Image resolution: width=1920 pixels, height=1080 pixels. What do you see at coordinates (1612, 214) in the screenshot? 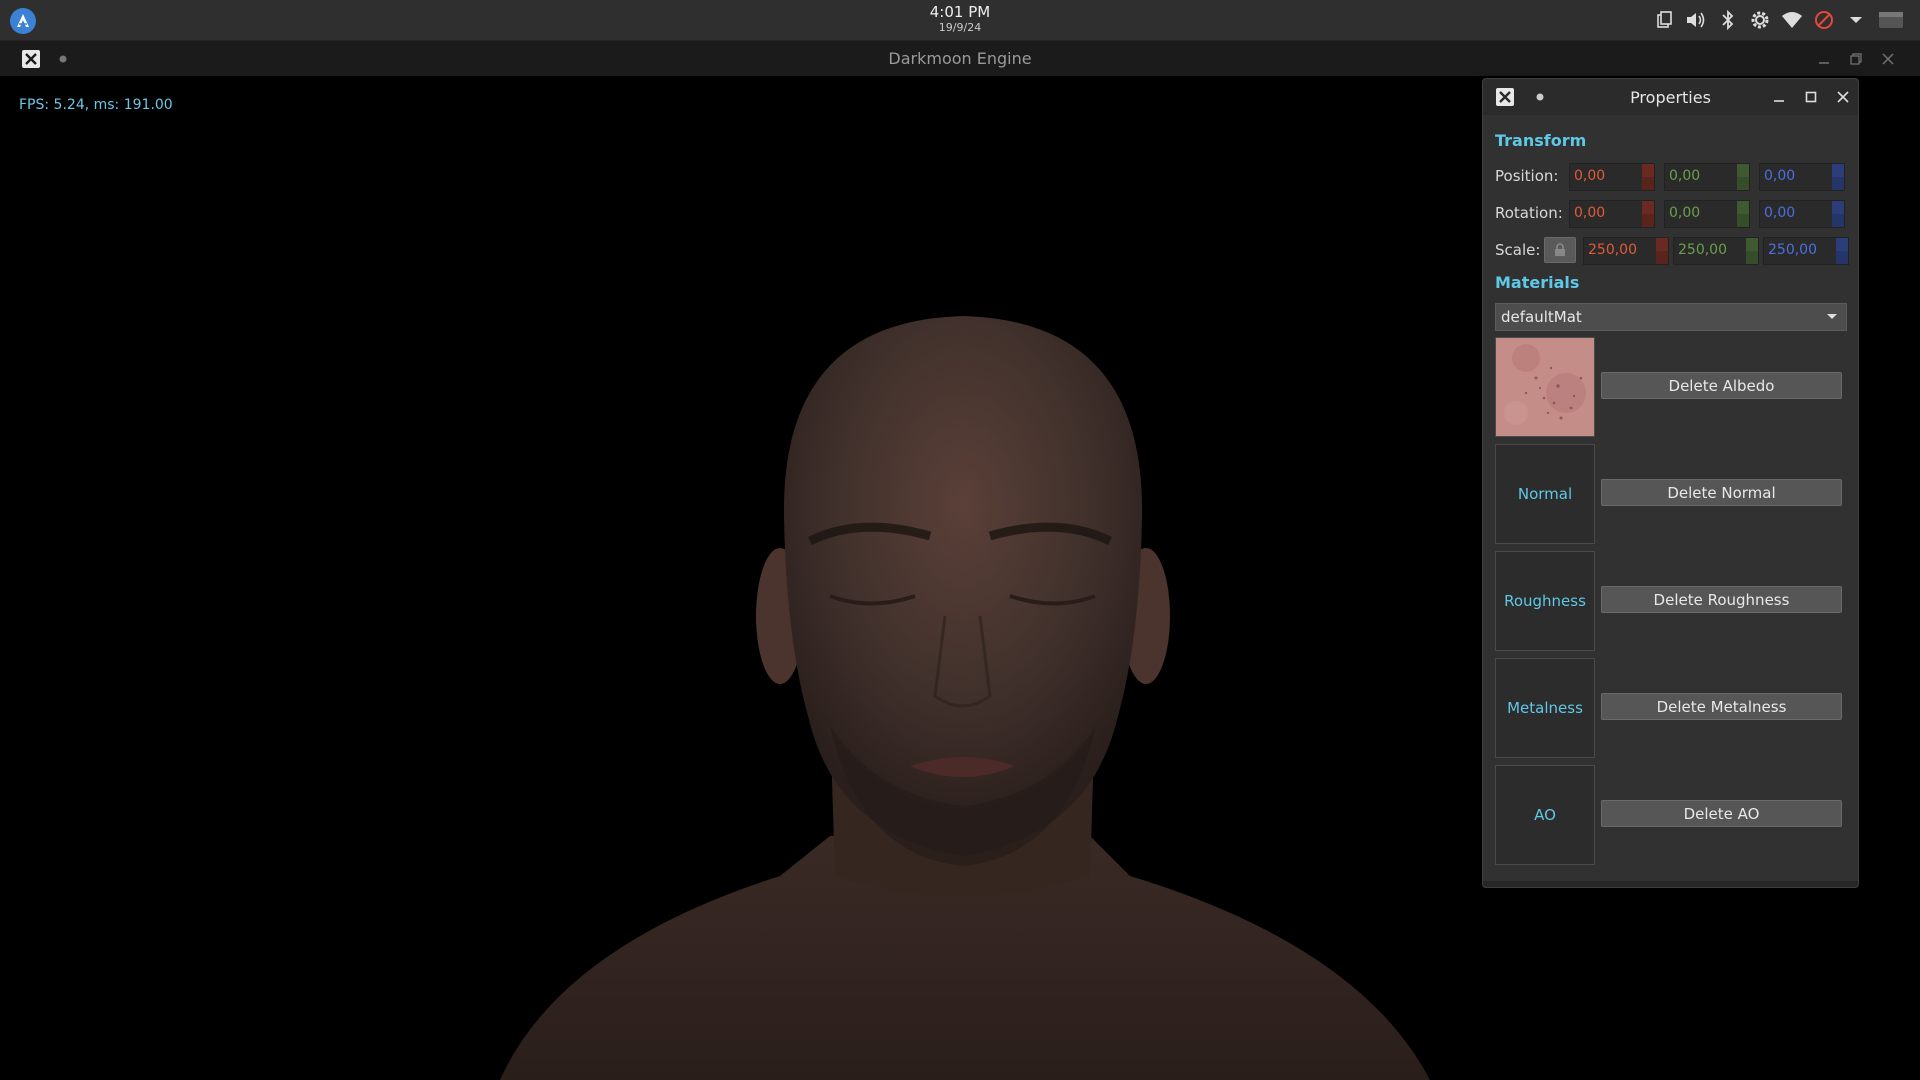
I see `rotation-x-spinbox: 0,00` at bounding box center [1612, 214].